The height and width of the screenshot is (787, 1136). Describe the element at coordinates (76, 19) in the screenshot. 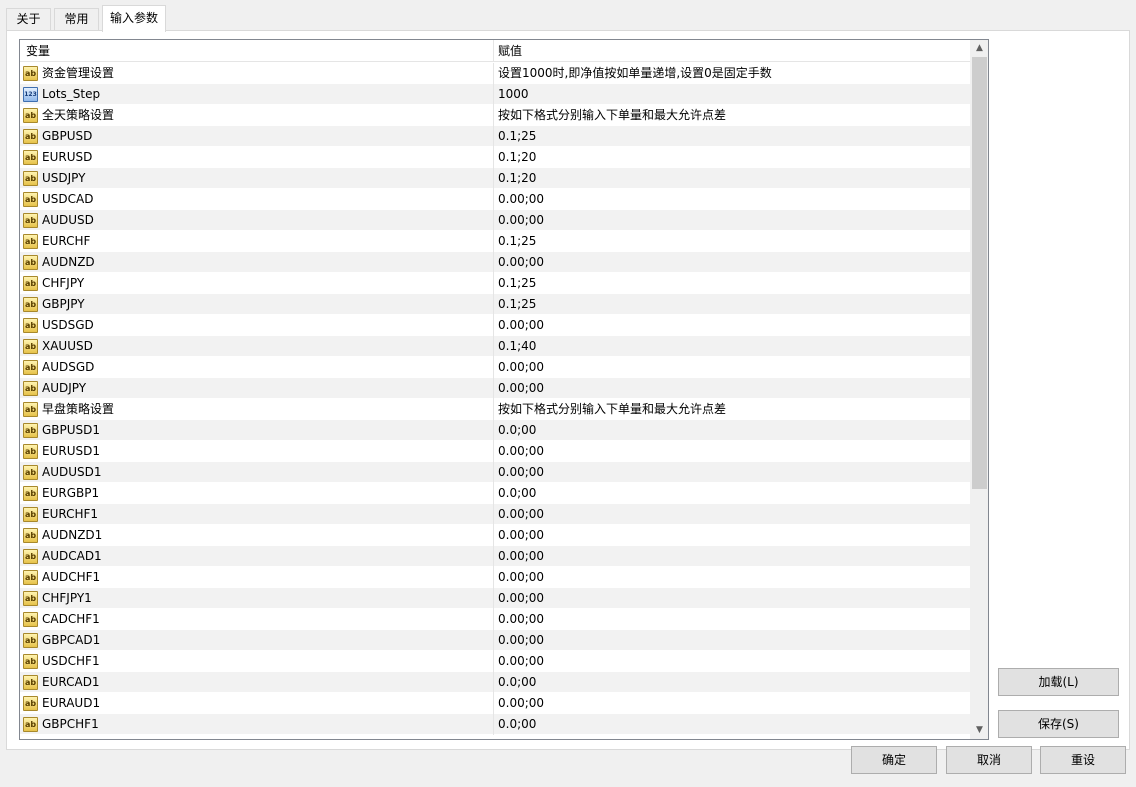

I see `tab-common: 常用` at that location.